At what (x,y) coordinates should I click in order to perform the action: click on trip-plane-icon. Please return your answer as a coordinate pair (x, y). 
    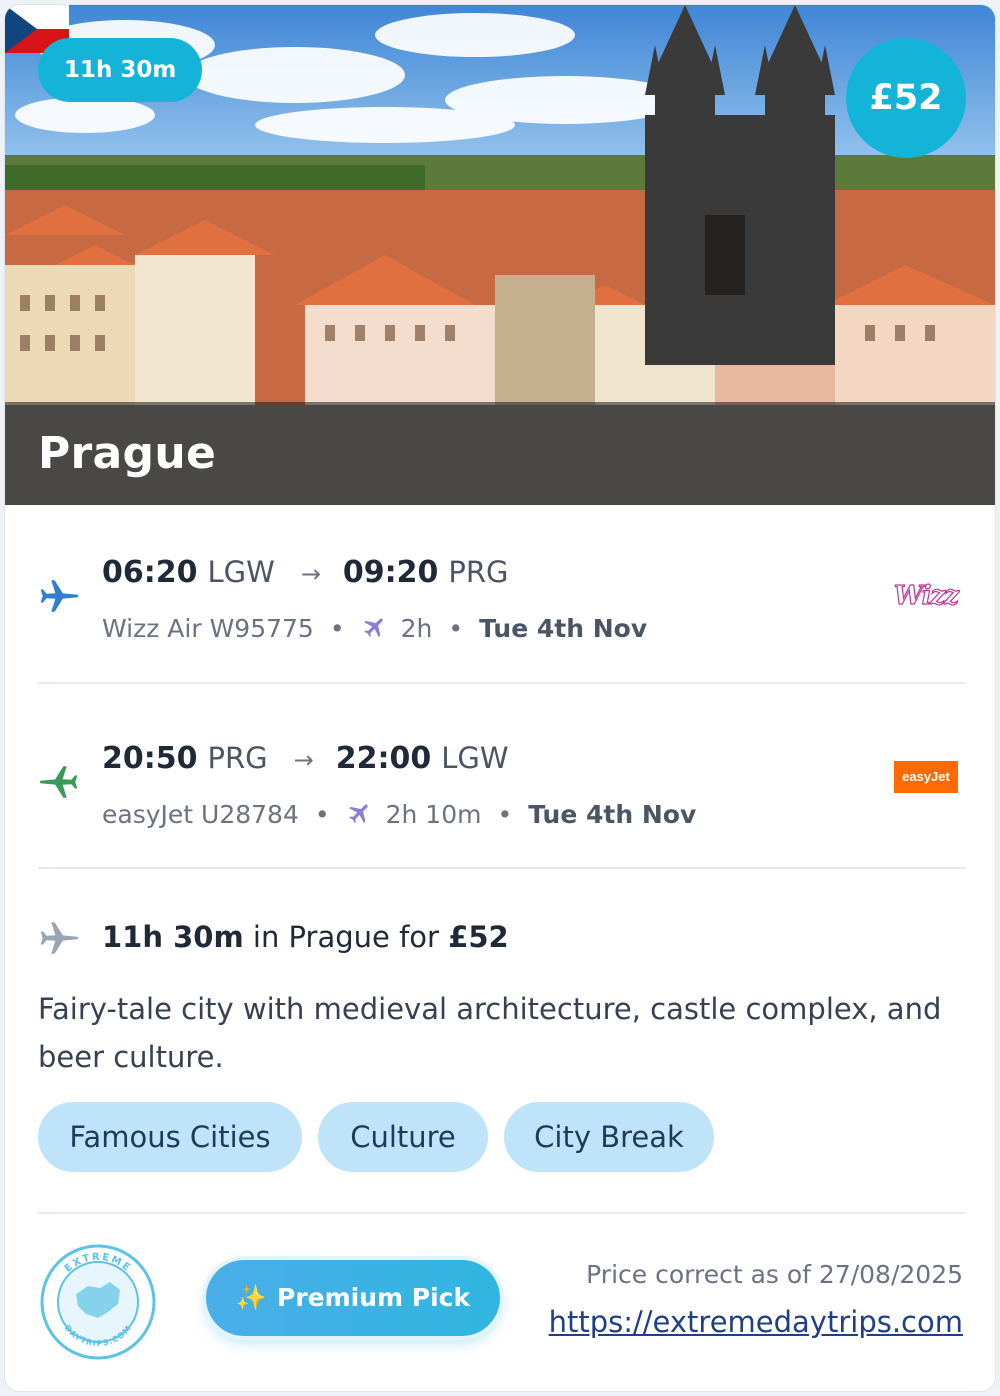
    Looking at the image, I should click on (59, 938).